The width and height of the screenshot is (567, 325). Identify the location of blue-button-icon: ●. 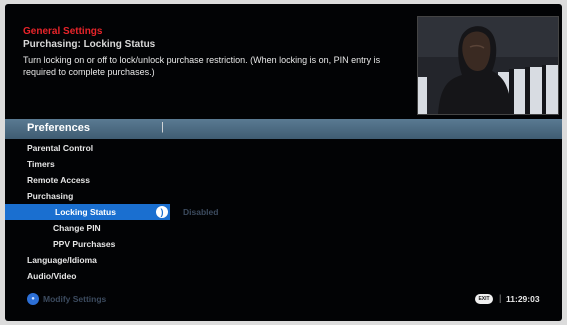
(33, 299).